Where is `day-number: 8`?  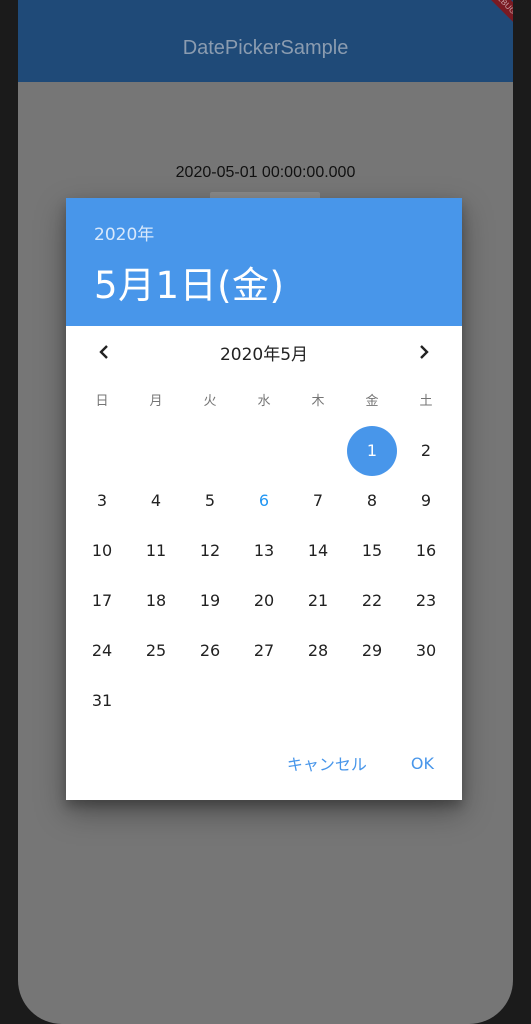 day-number: 8 is located at coordinates (372, 500).